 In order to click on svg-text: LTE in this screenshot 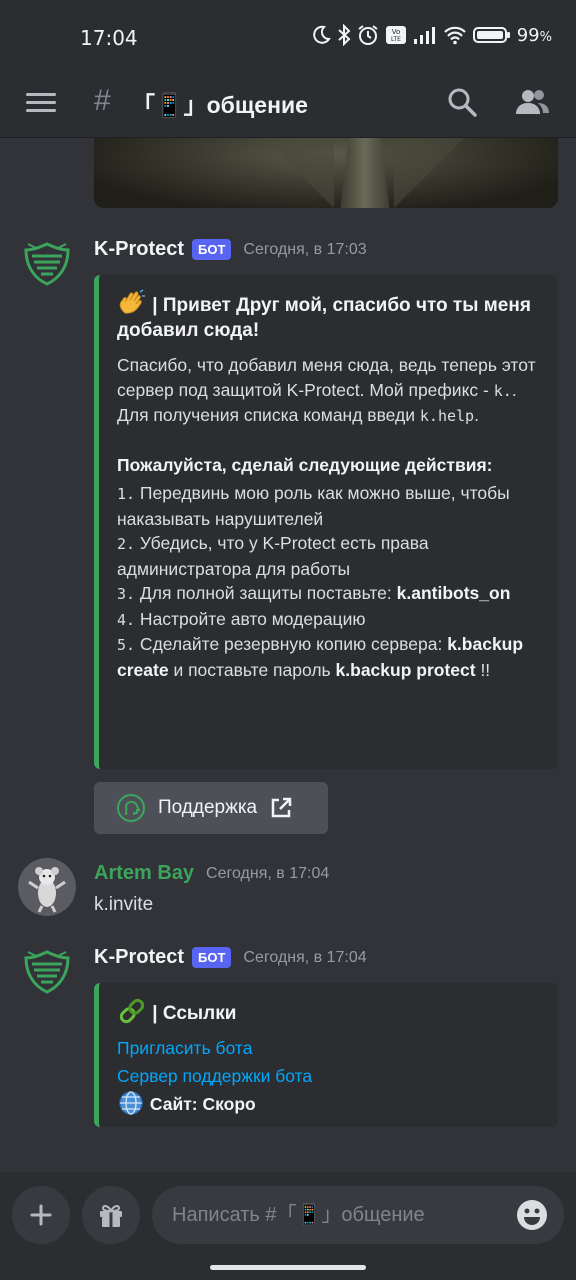, I will do `click(396, 39)`.